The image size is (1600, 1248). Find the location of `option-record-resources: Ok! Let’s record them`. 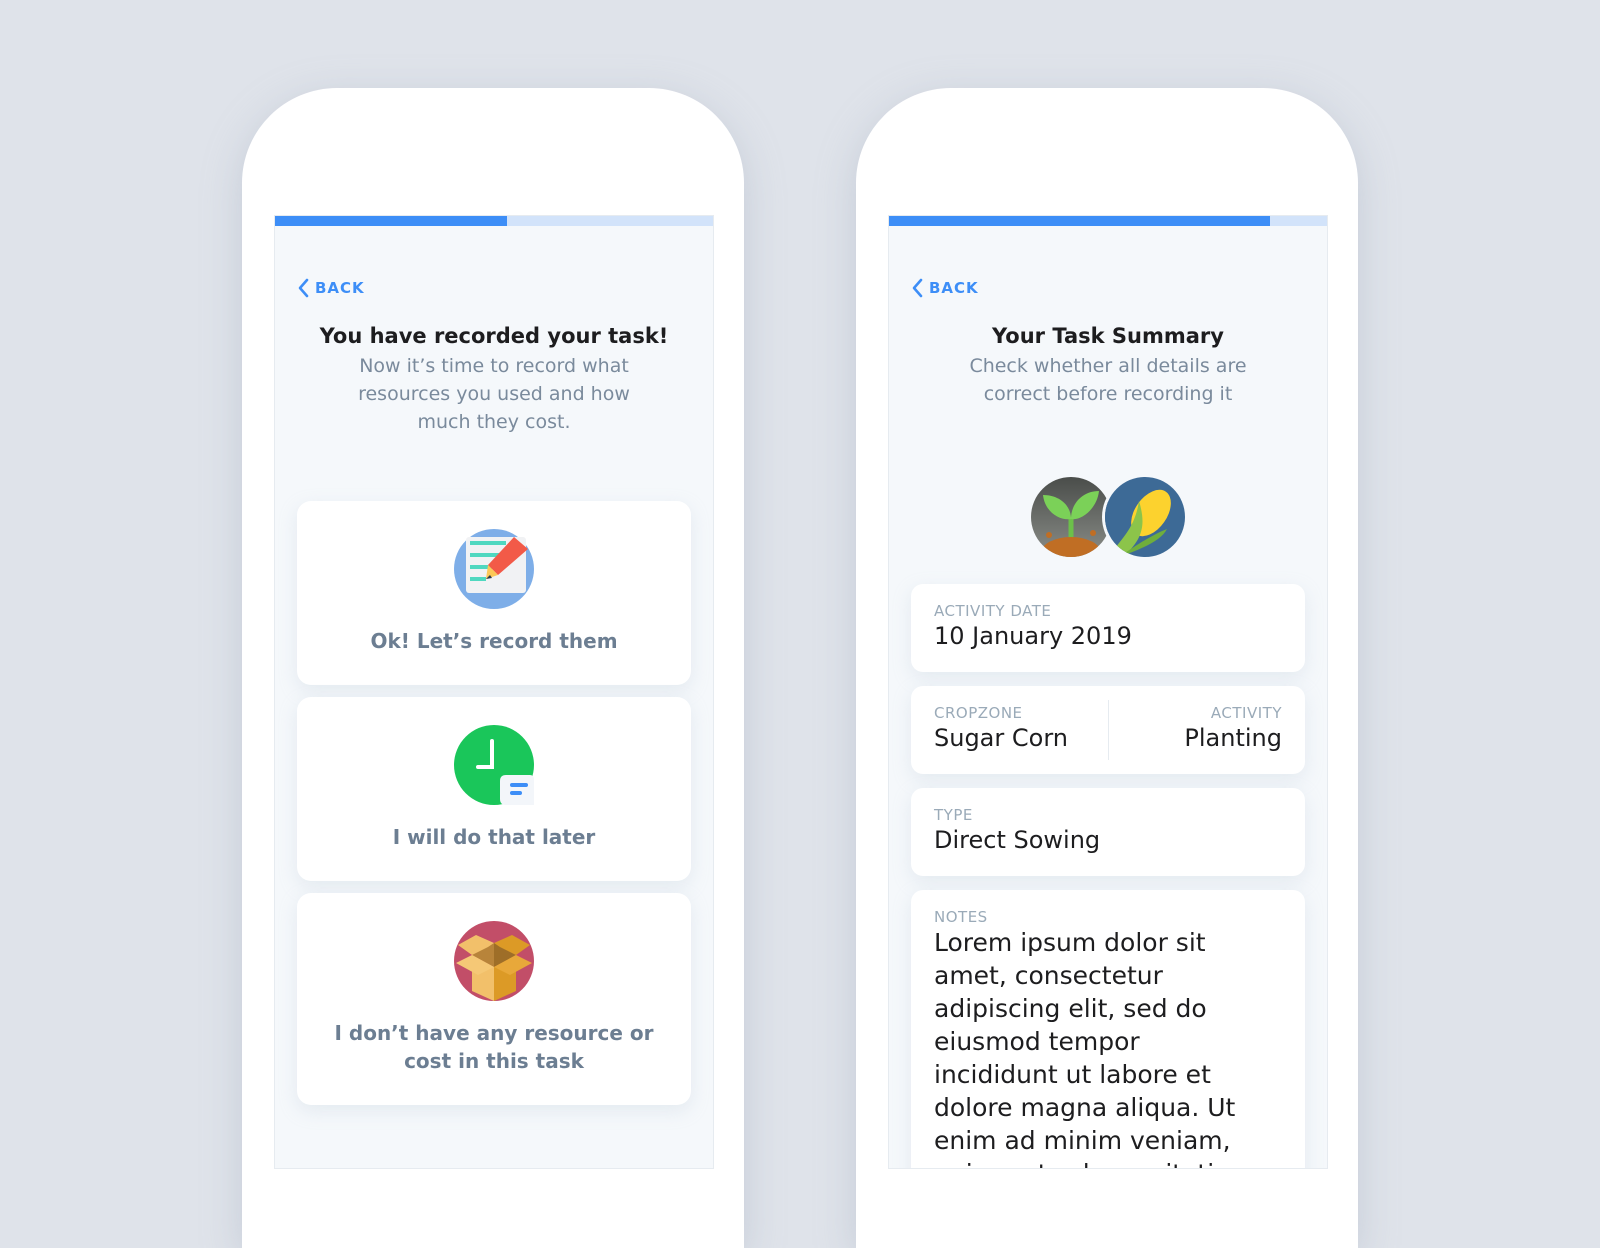

option-record-resources: Ok! Let’s record them is located at coordinates (494, 593).